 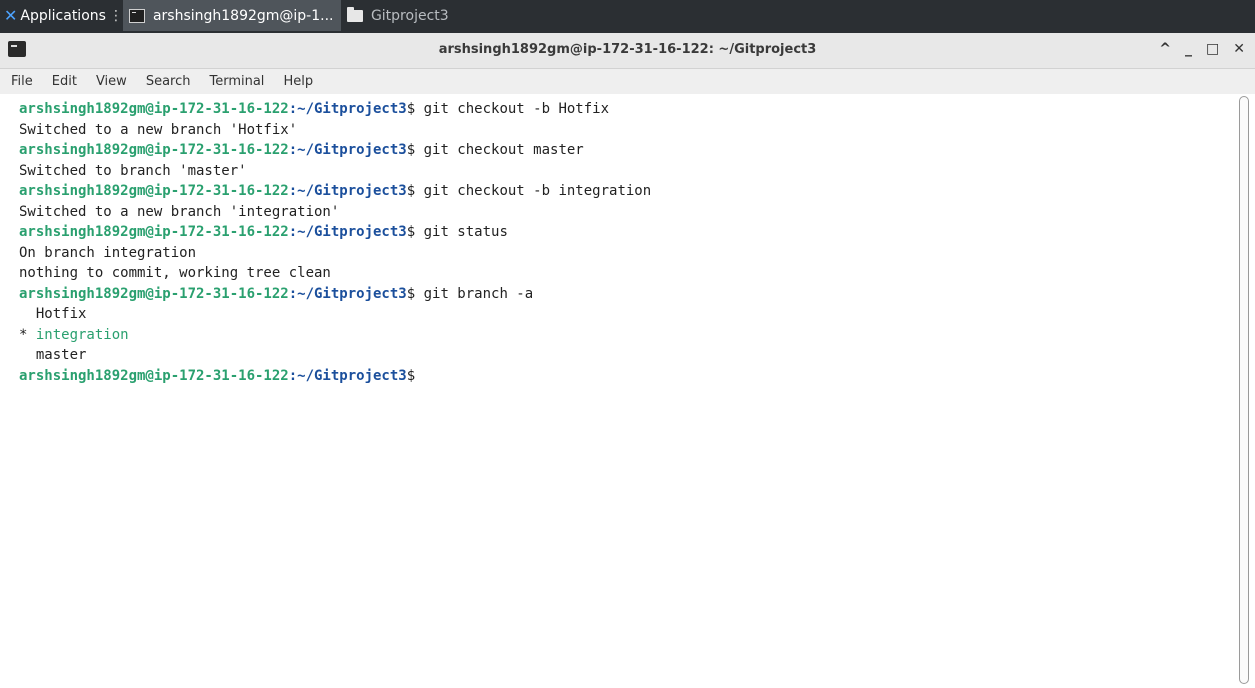 What do you see at coordinates (1212, 49) in the screenshot?
I see `maximize-button: □` at bounding box center [1212, 49].